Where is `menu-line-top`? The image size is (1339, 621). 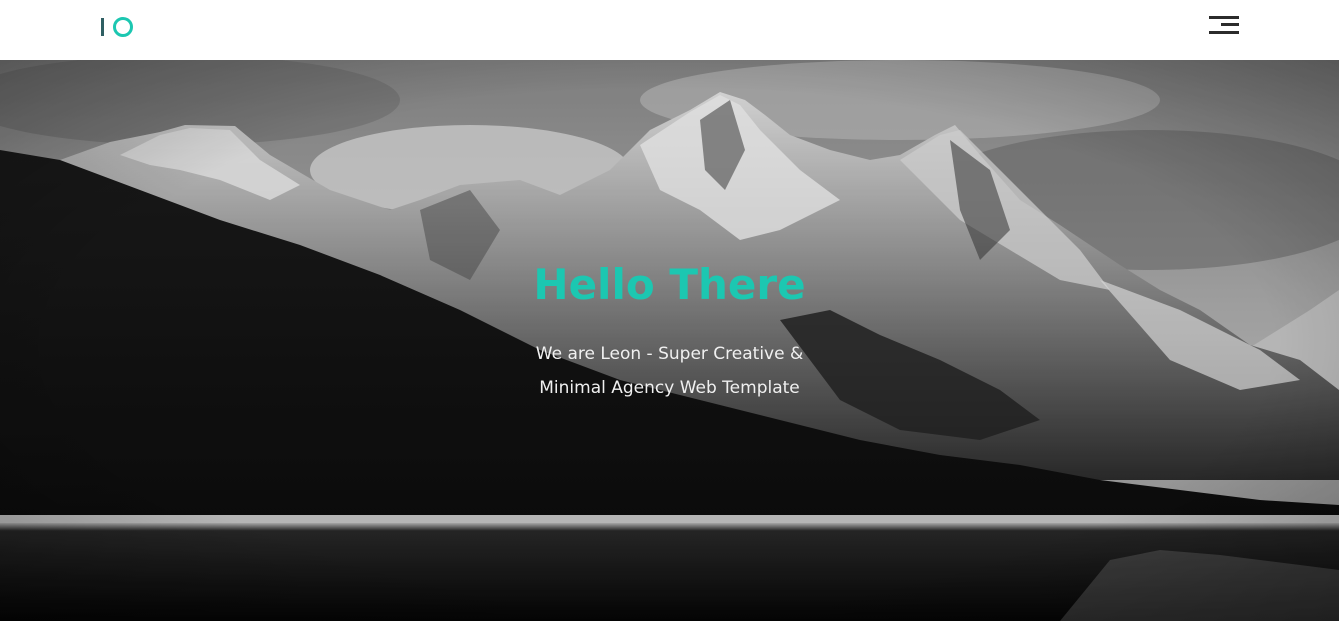
menu-line-top is located at coordinates (1224, 17).